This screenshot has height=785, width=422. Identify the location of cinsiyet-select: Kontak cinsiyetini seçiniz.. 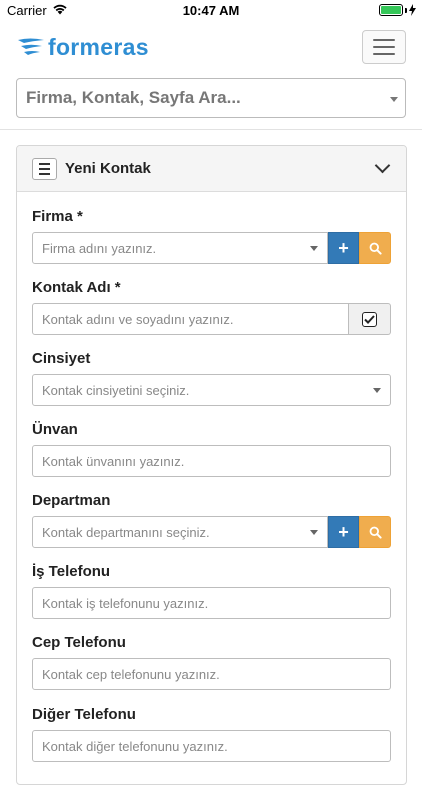
(211, 390).